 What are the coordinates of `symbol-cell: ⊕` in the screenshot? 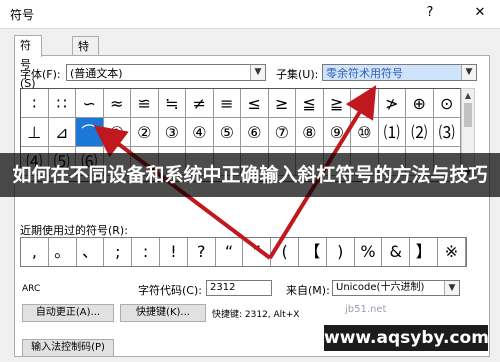 It's located at (420, 103).